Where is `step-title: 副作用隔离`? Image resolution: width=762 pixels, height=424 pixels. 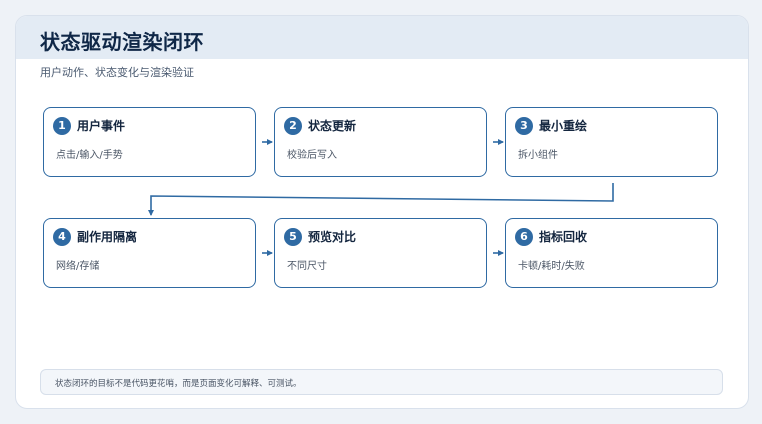 step-title: 副作用隔离 is located at coordinates (107, 237).